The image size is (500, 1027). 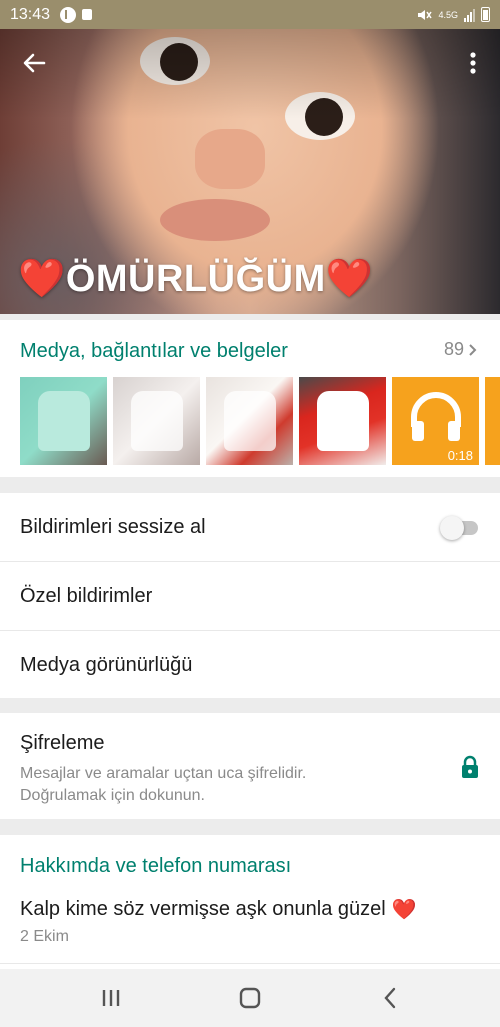 I want to click on contact-name: ÖMÜRLÜĞÜM, so click(x=195, y=279).